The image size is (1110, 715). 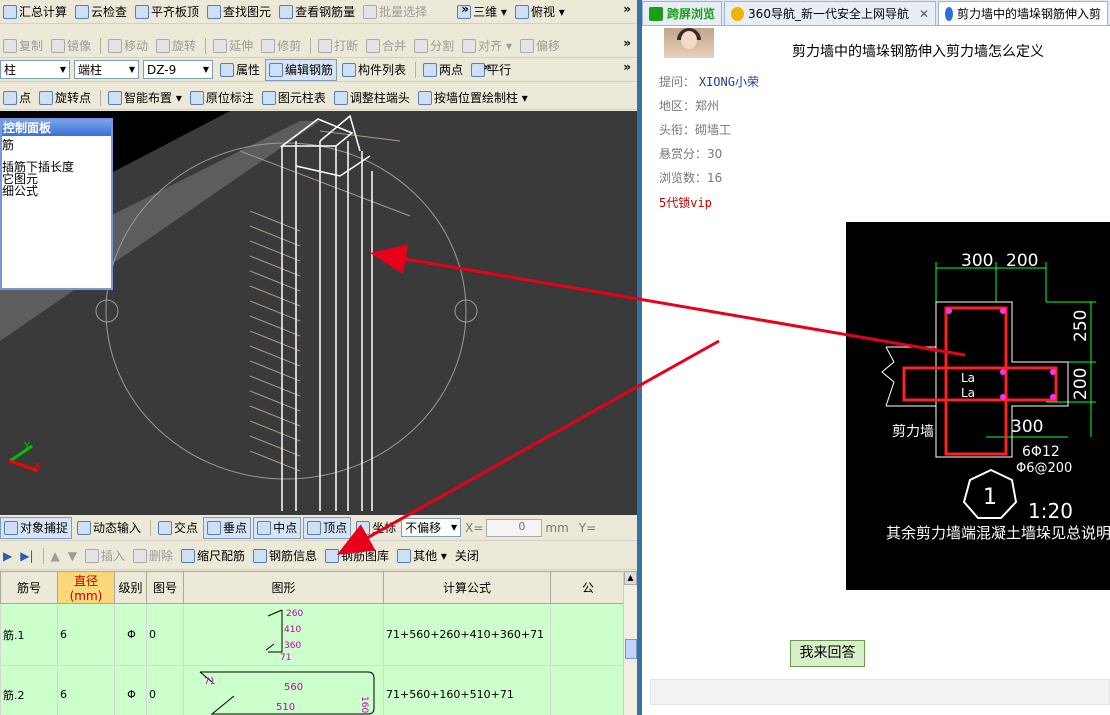 What do you see at coordinates (176, 46) in the screenshot?
I see `rotate-button: 旋转` at bounding box center [176, 46].